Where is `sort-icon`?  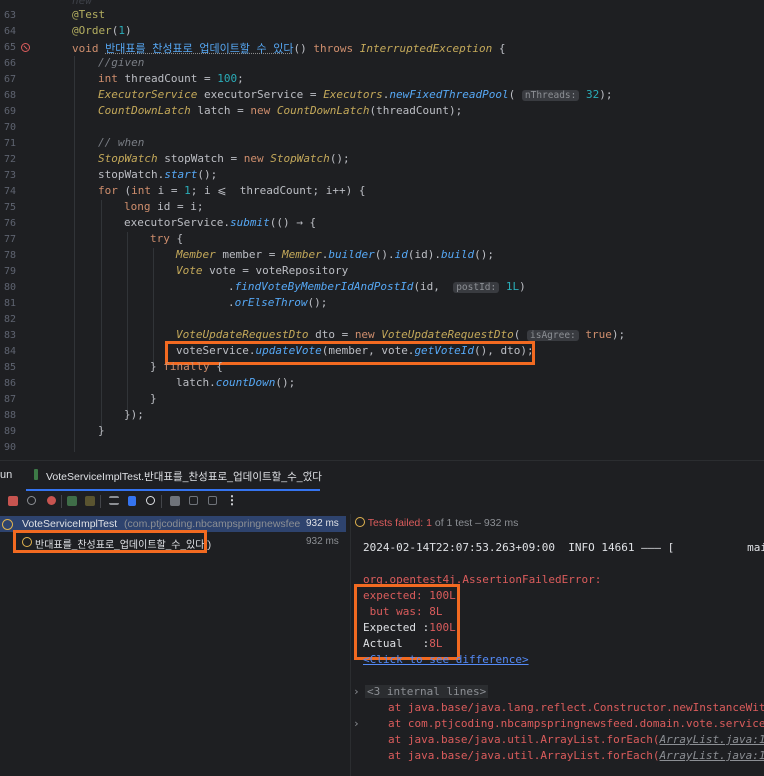
sort-icon is located at coordinates (114, 500).